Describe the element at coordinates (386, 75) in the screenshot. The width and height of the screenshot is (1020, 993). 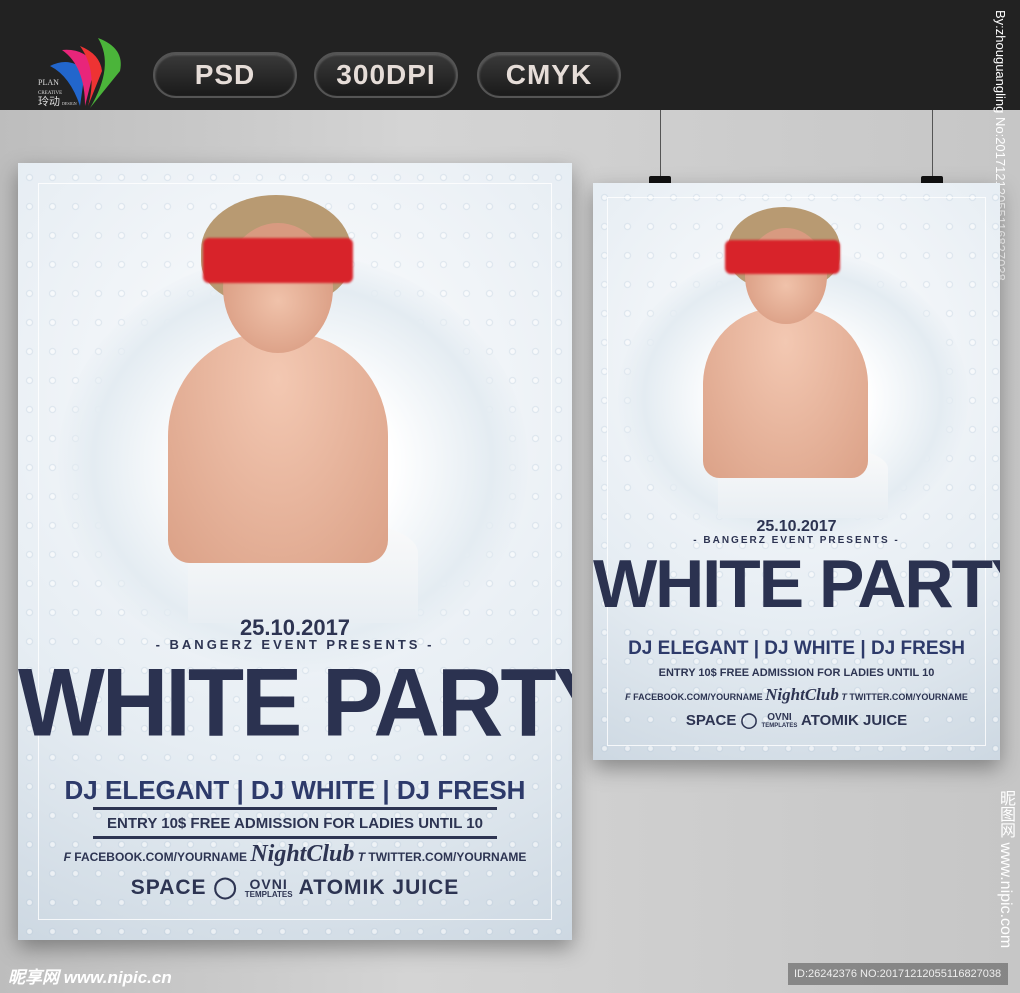
I see `badge-dpi: 300DPI` at that location.